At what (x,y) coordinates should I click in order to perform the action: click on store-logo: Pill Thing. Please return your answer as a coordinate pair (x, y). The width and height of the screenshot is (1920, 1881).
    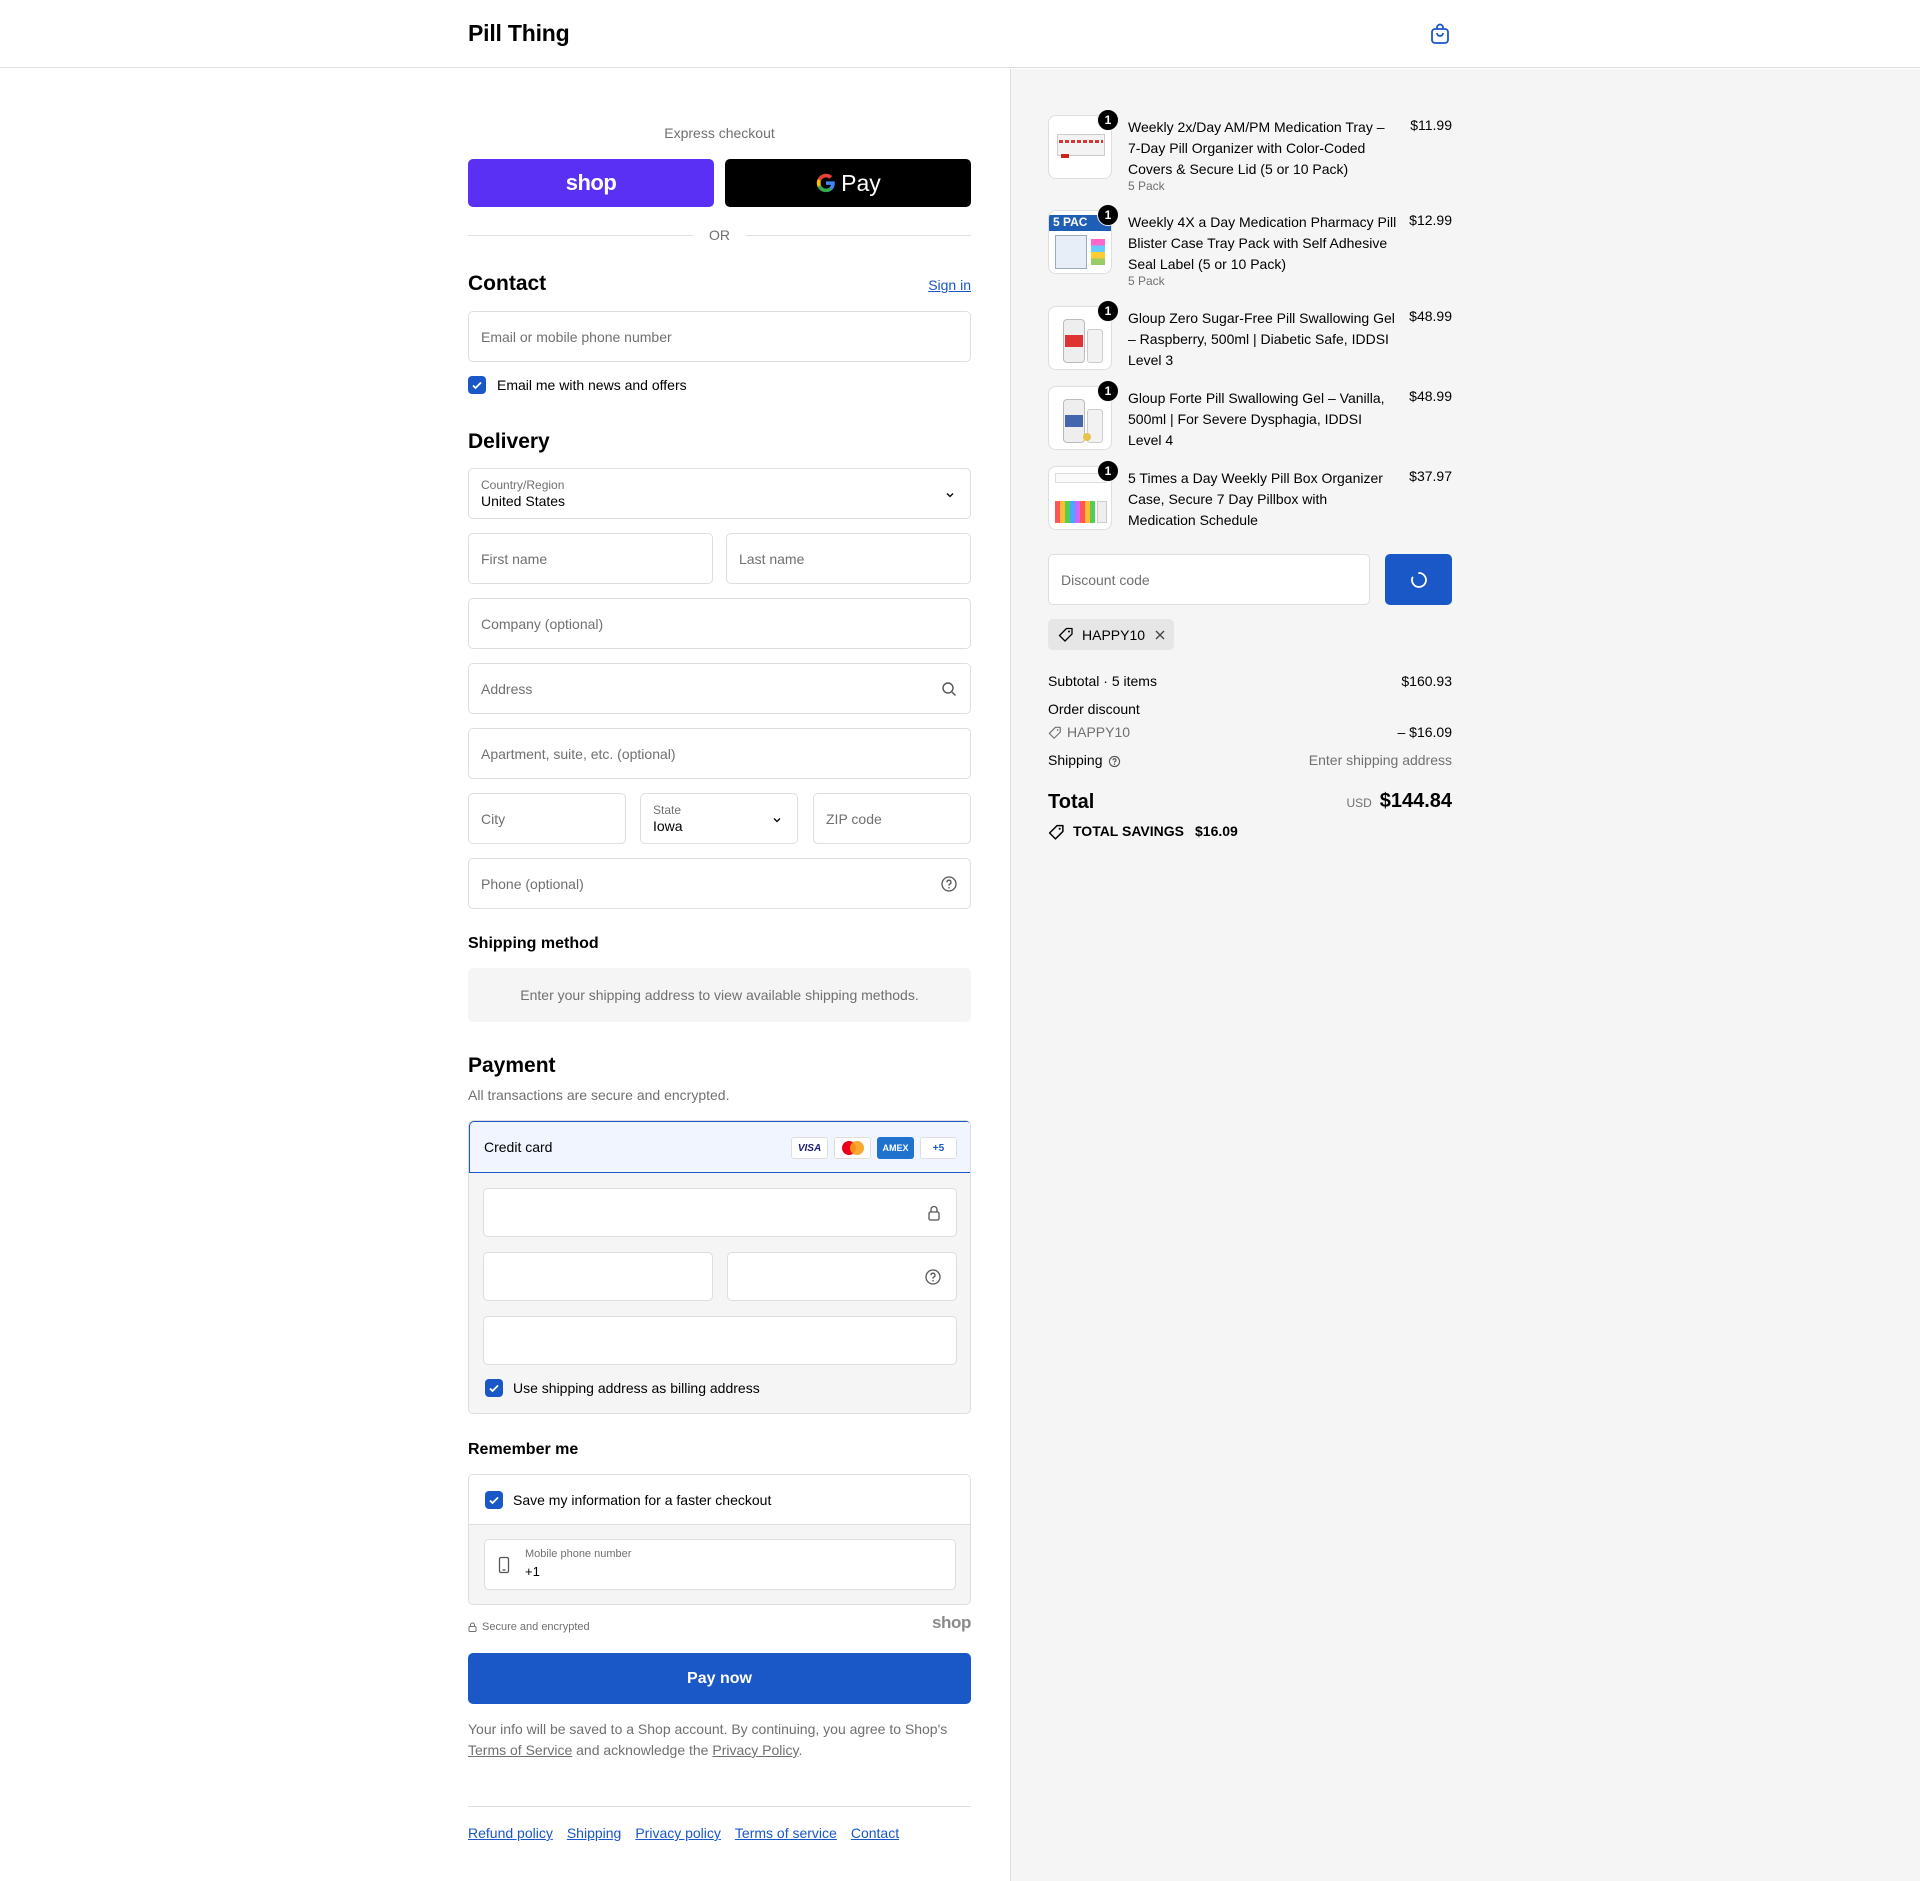
    Looking at the image, I should click on (519, 33).